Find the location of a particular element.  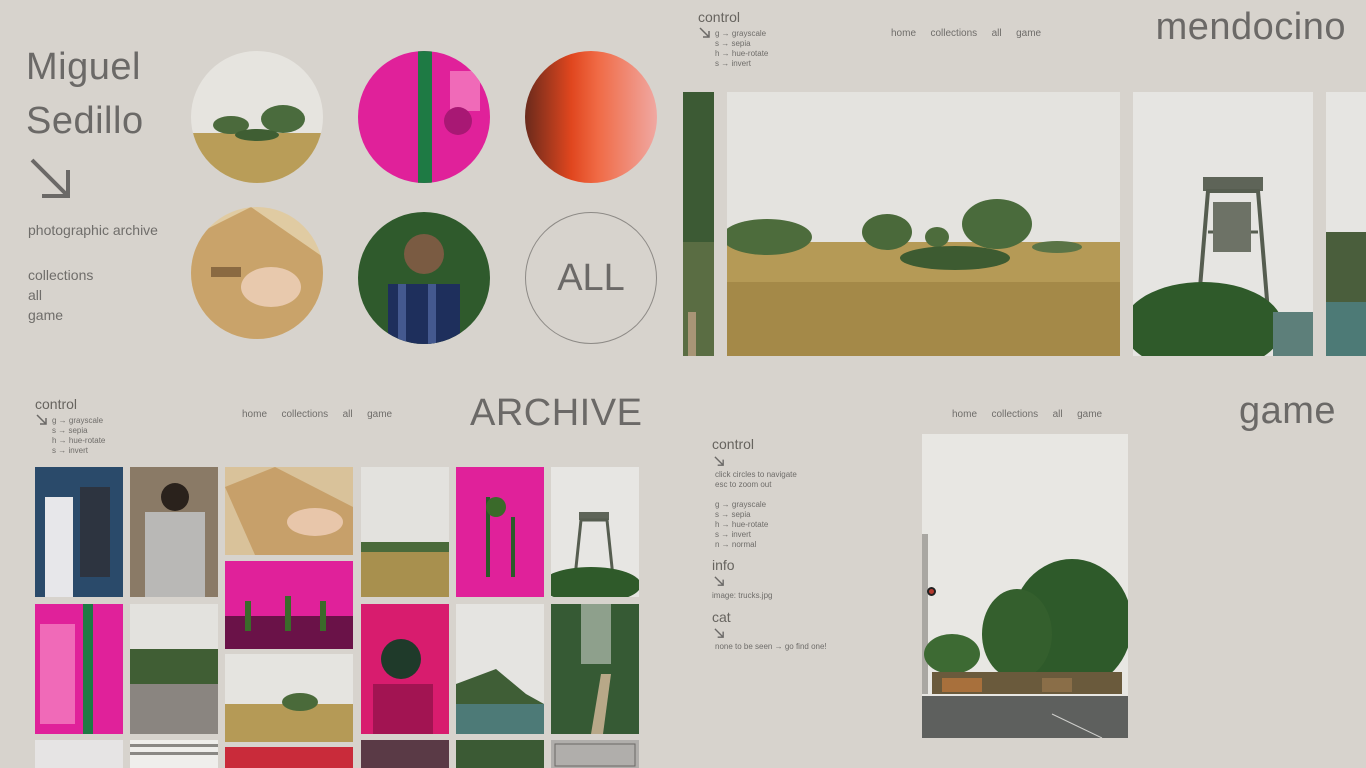

info-title: info is located at coordinates (723, 565).